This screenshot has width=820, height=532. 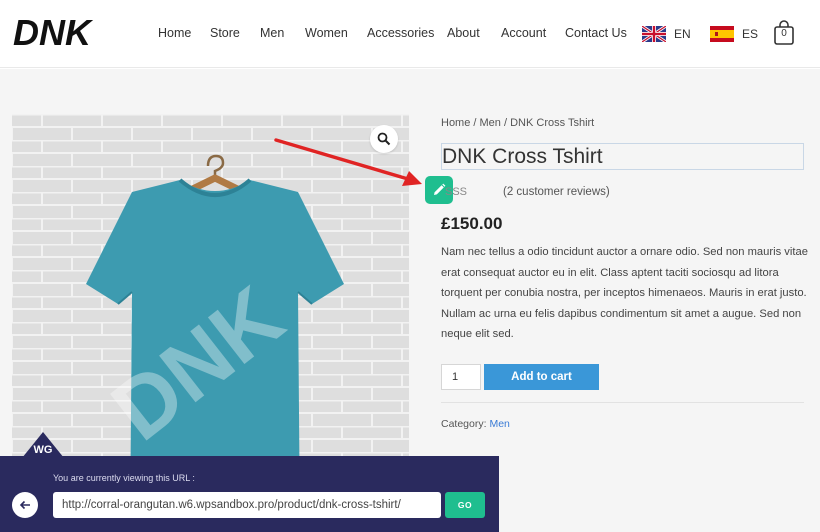 I want to click on breadcrumb: Home / Men / DNK Cross Tshirt, so click(x=517, y=123).